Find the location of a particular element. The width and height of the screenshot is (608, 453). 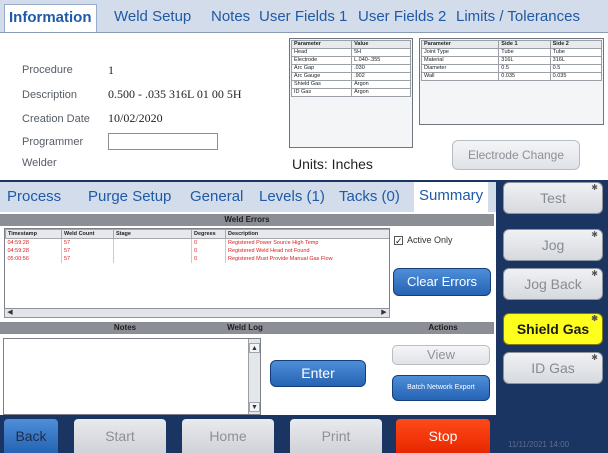

table-cell: 316L is located at coordinates (524, 60).